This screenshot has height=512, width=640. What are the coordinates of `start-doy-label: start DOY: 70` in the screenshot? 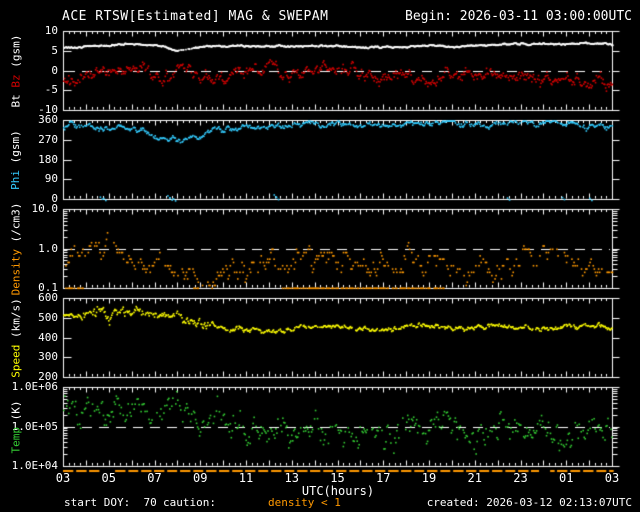 It's located at (110, 502).